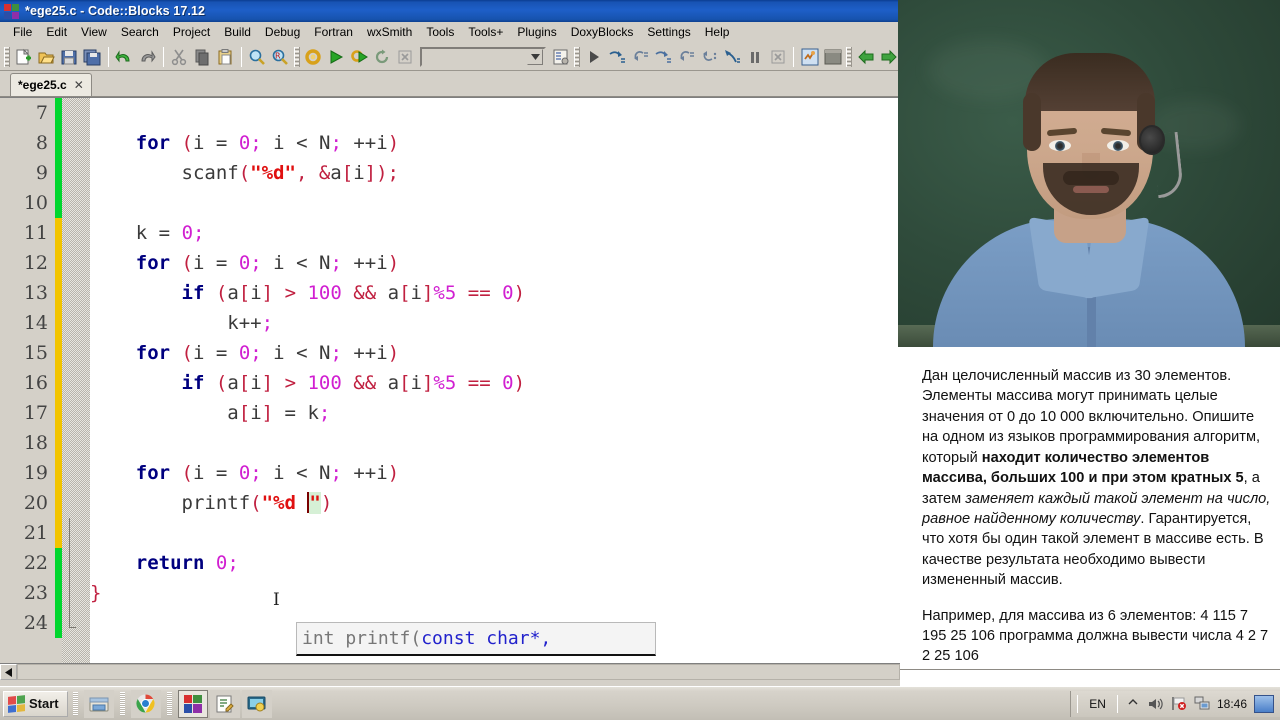 The image size is (1280, 720). I want to click on debug-continue-icon, so click(593, 57).